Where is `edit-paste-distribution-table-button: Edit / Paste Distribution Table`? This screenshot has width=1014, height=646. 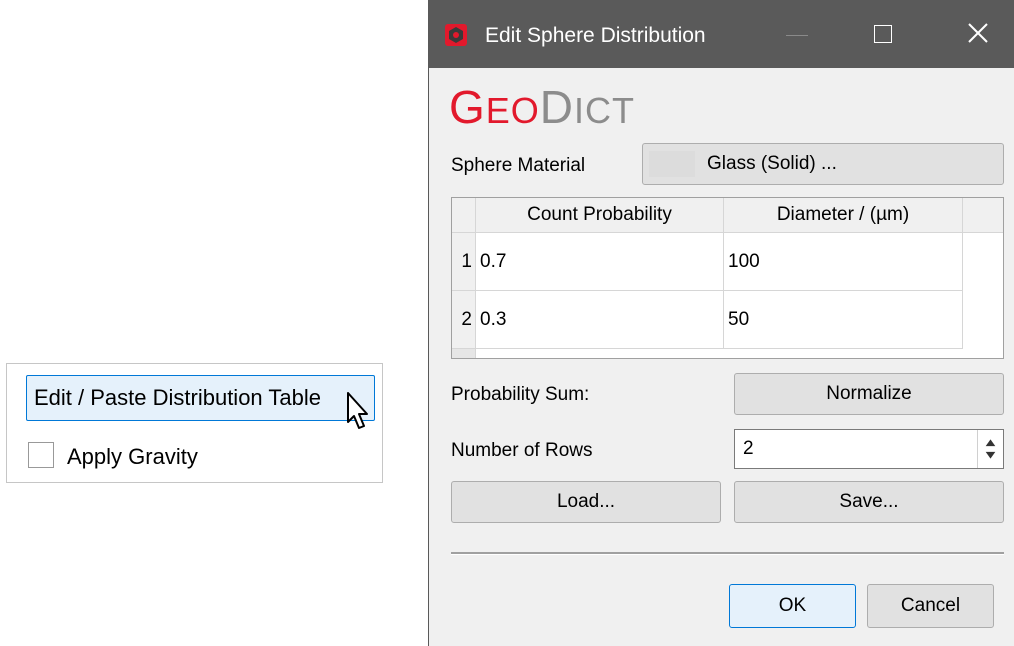 edit-paste-distribution-table-button: Edit / Paste Distribution Table is located at coordinates (200, 398).